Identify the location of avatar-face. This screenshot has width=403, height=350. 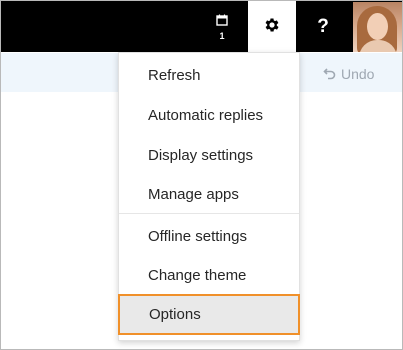
(377, 26).